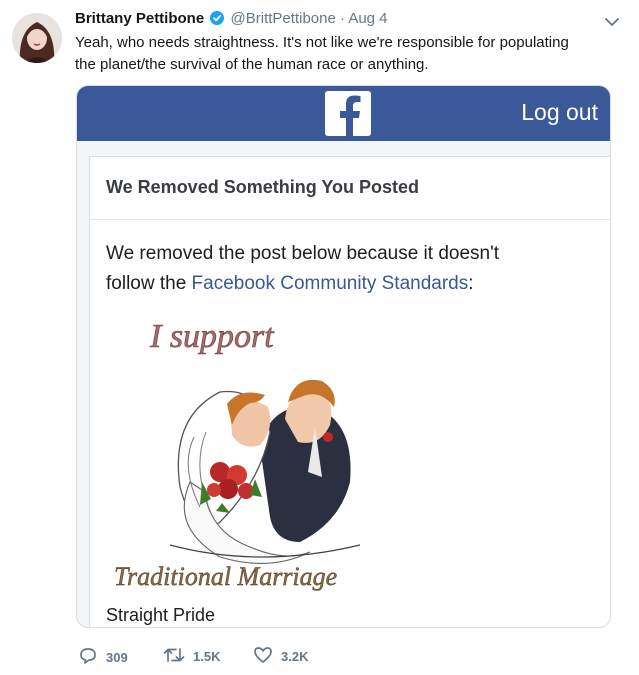 This screenshot has width=639, height=675. I want to click on avatar, so click(37, 38).